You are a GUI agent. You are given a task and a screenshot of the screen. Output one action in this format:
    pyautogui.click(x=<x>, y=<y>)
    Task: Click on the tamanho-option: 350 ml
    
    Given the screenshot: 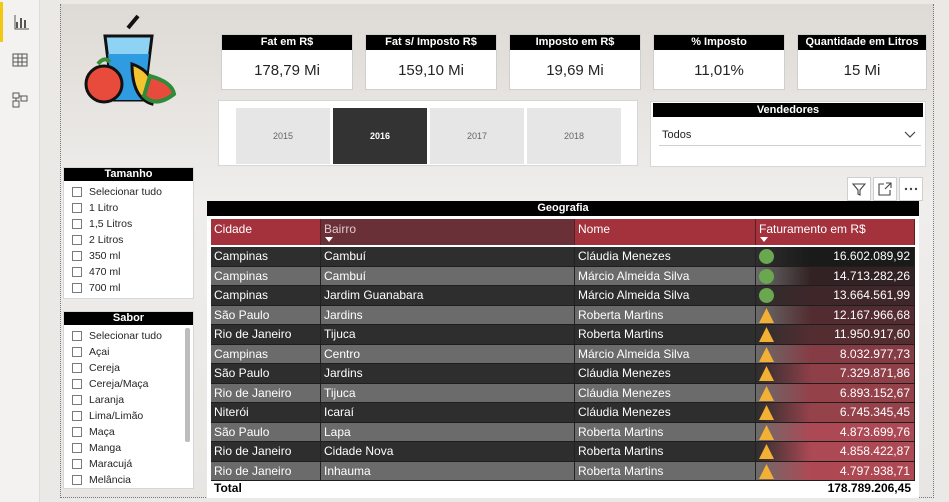 What is the action you would take?
    pyautogui.click(x=128, y=256)
    